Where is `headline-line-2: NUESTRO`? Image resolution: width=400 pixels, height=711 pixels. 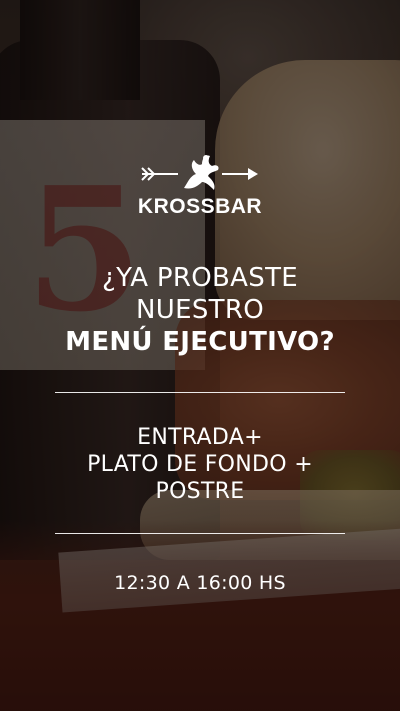
headline-line-2: NUESTRO is located at coordinates (200, 310).